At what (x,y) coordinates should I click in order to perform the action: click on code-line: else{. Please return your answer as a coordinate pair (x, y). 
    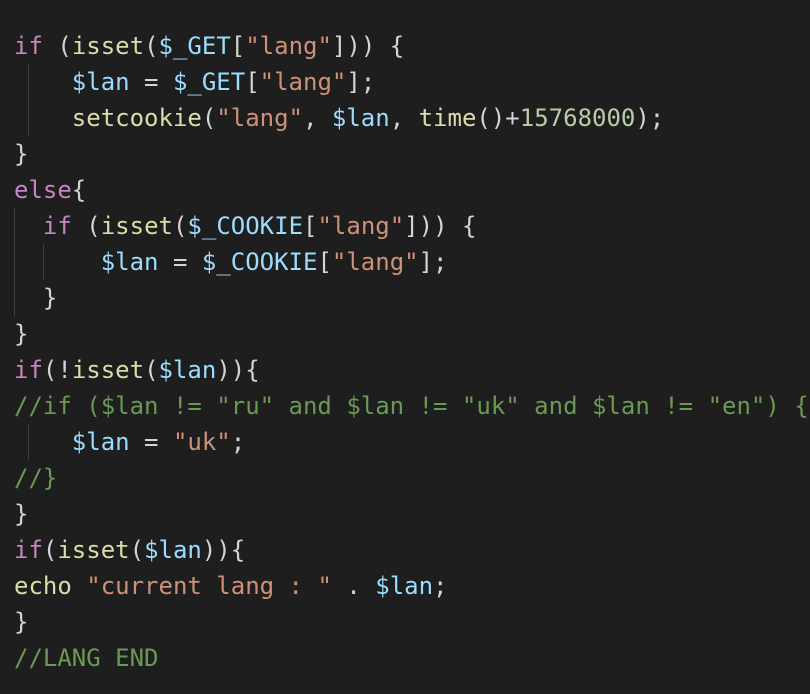
    Looking at the image, I should click on (411, 190).